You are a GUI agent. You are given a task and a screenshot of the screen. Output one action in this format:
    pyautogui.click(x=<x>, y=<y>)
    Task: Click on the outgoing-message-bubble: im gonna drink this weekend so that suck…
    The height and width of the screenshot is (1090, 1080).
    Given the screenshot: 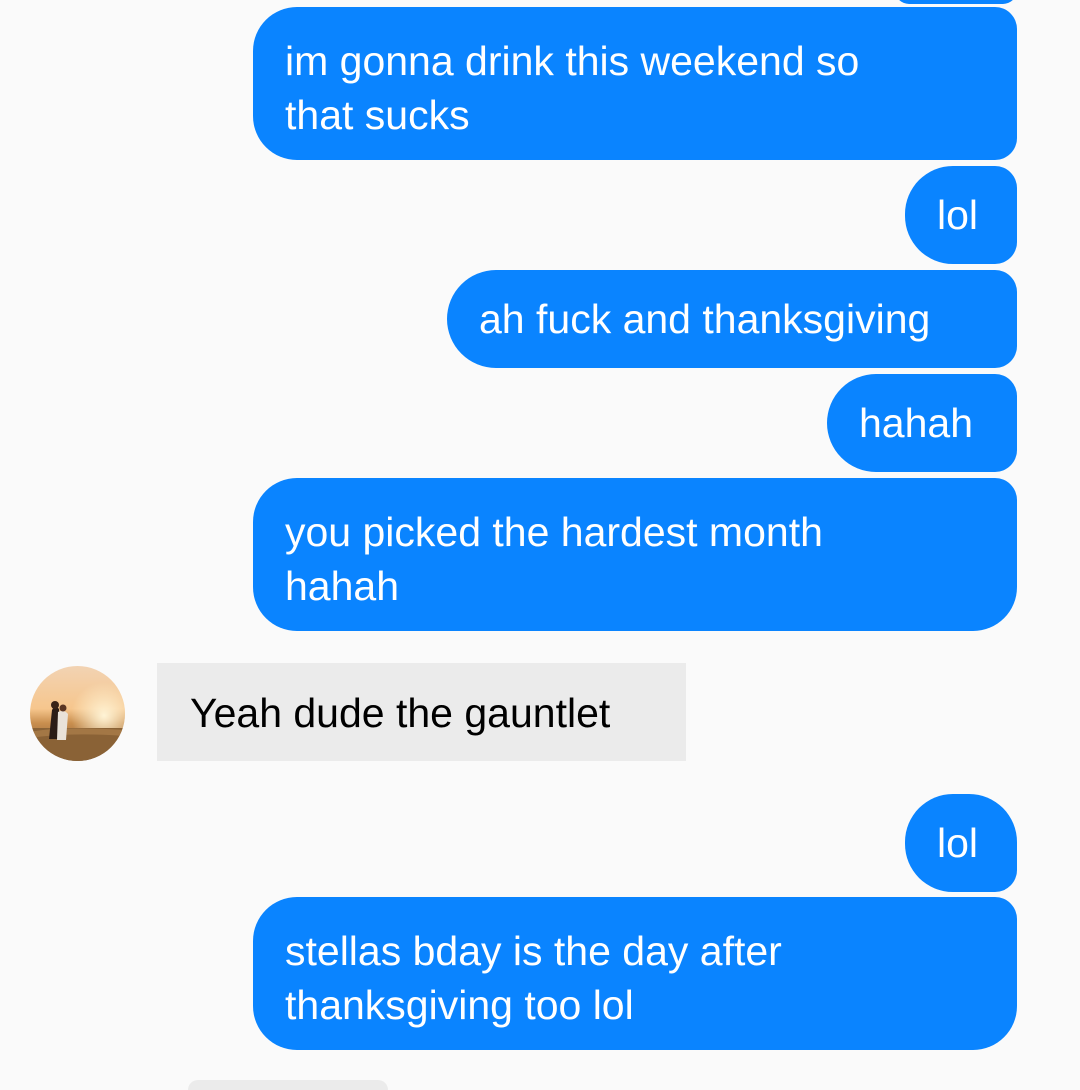 What is the action you would take?
    pyautogui.click(x=635, y=83)
    